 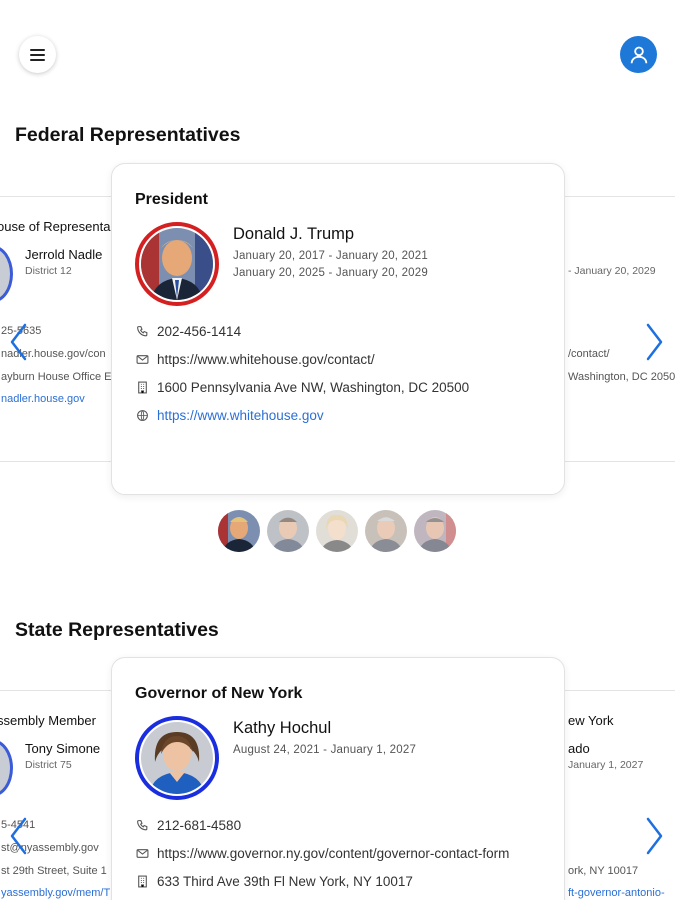 What do you see at coordinates (55, 226) in the screenshot?
I see `prev-card-office: ouse of Representa` at bounding box center [55, 226].